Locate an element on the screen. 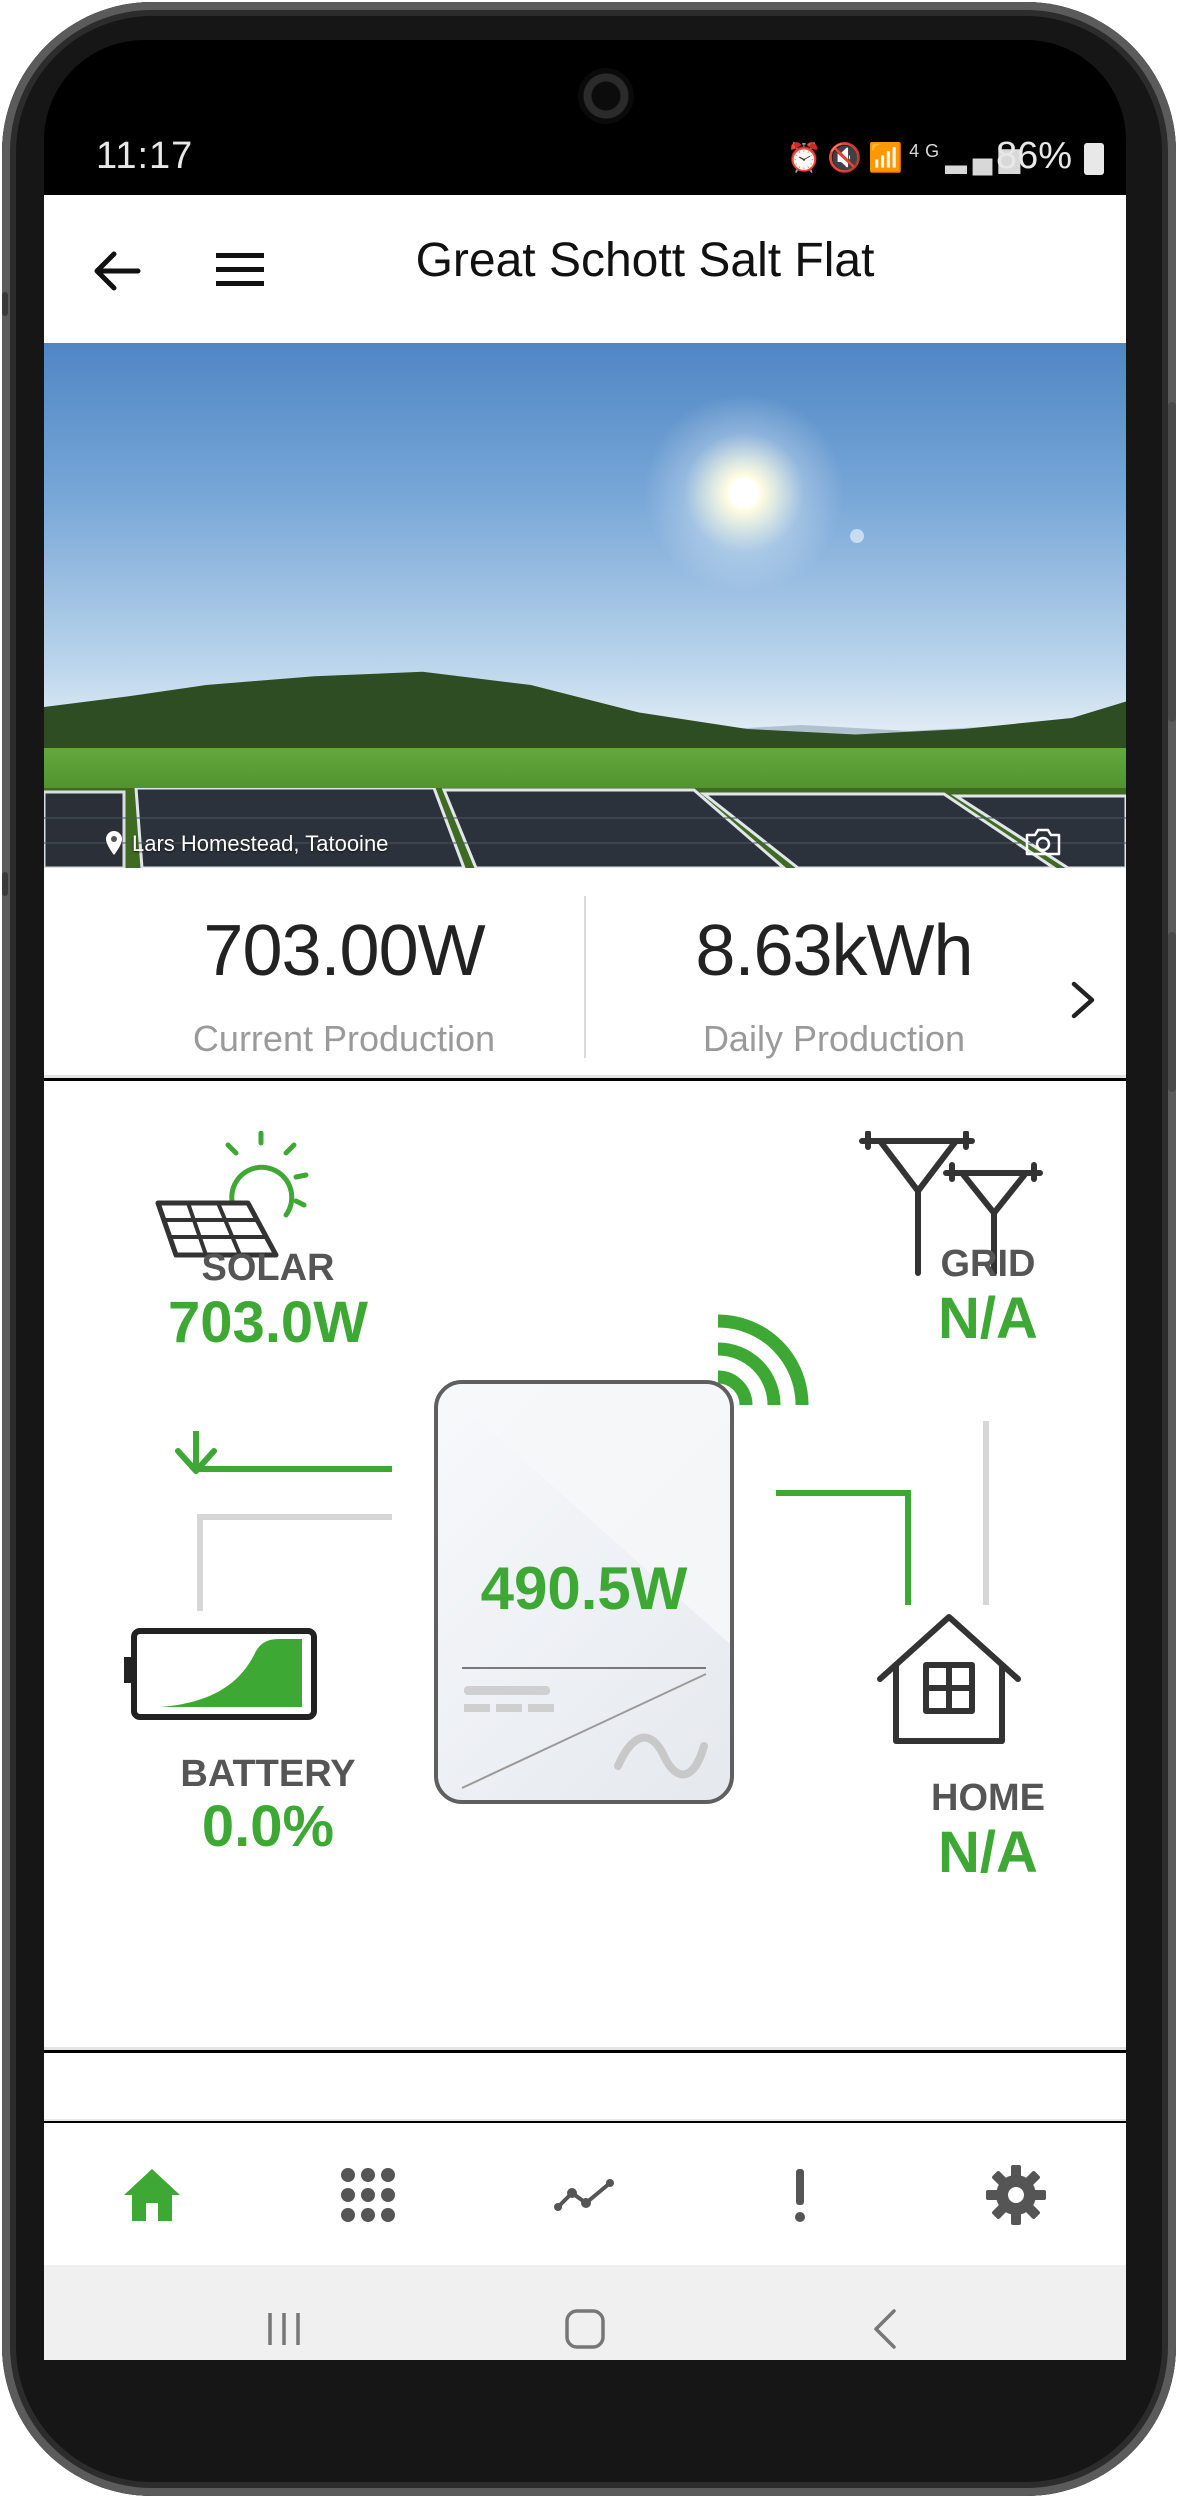 The height and width of the screenshot is (2500, 1180). location-pin-icon is located at coordinates (114, 843).